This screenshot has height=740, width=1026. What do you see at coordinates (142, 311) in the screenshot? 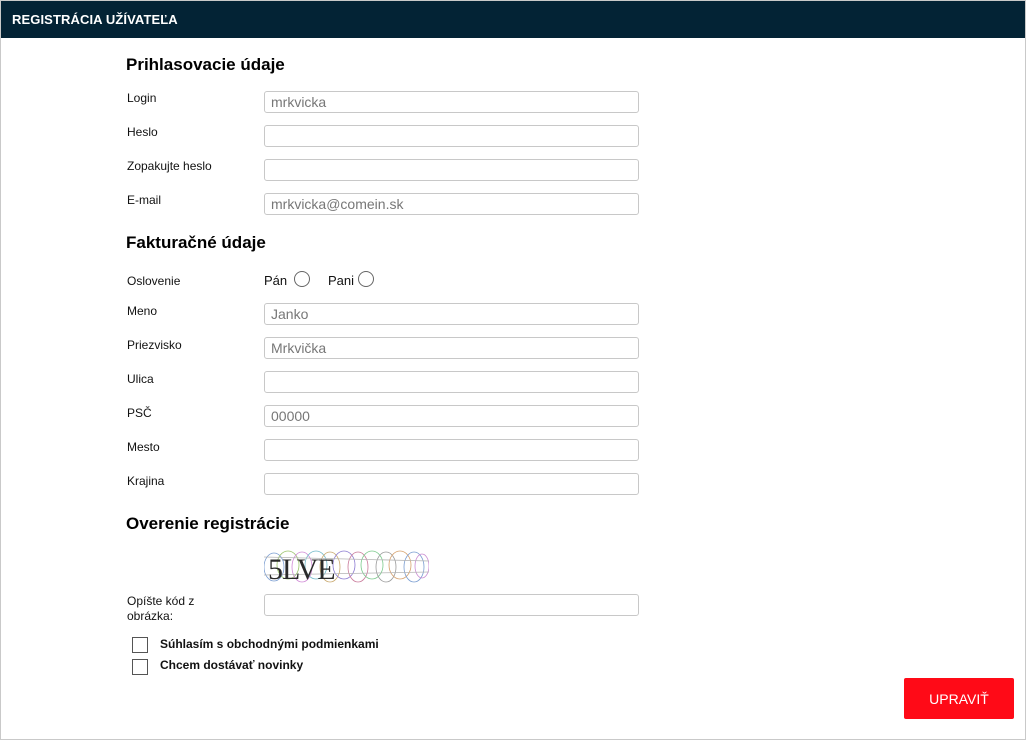
I see `first-name-label: Meno` at bounding box center [142, 311].